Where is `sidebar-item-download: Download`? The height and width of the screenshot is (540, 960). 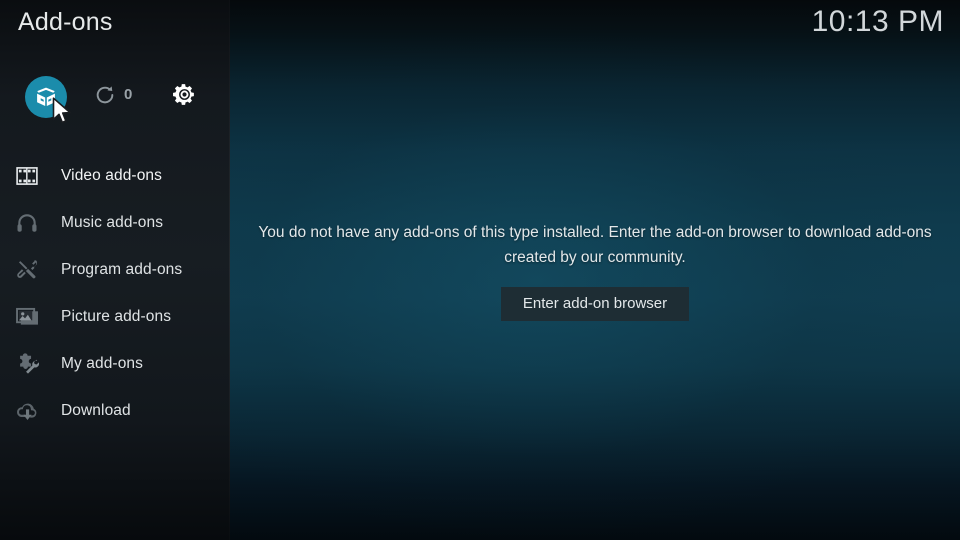
sidebar-item-download: Download is located at coordinates (115, 410).